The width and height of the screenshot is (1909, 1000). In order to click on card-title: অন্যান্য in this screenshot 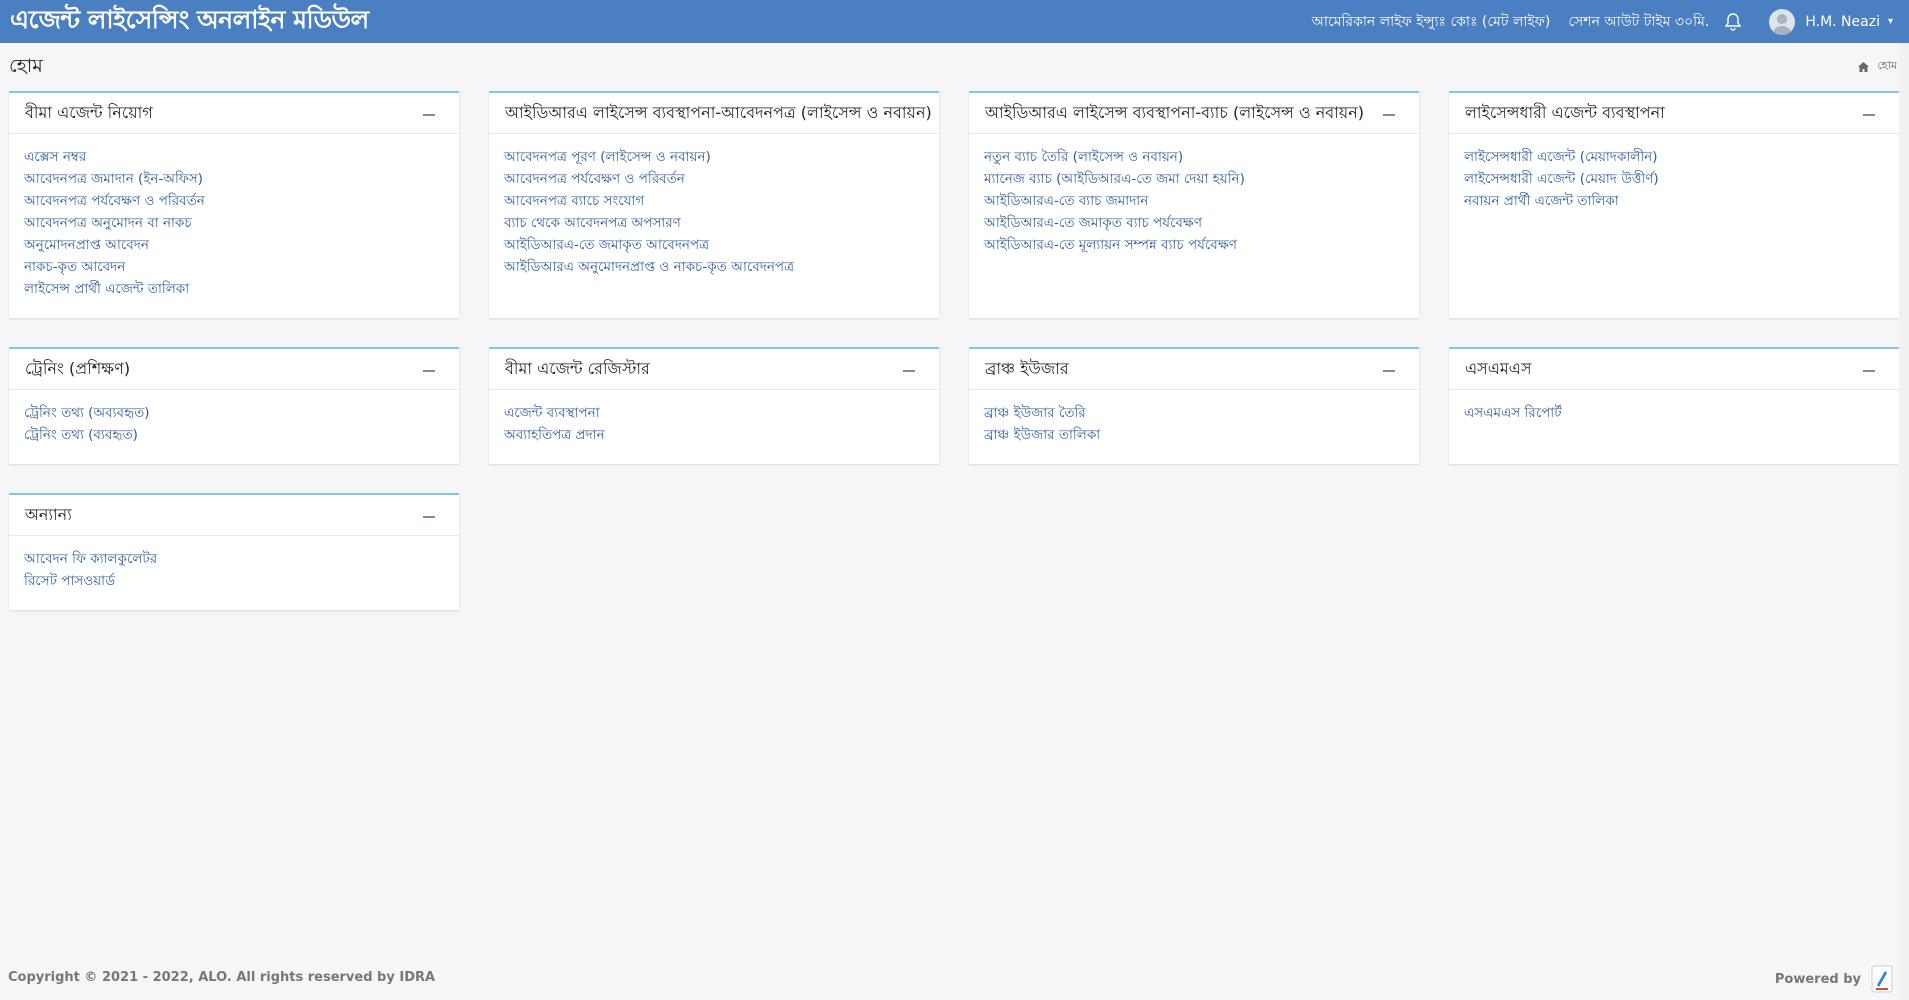, I will do `click(48, 514)`.